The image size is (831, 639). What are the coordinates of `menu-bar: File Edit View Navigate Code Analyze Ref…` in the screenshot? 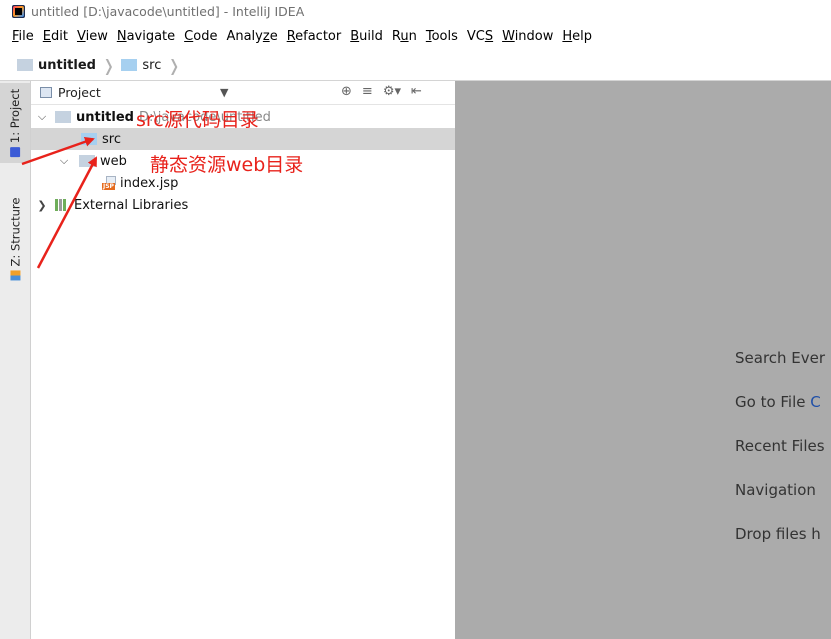 It's located at (415, 36).